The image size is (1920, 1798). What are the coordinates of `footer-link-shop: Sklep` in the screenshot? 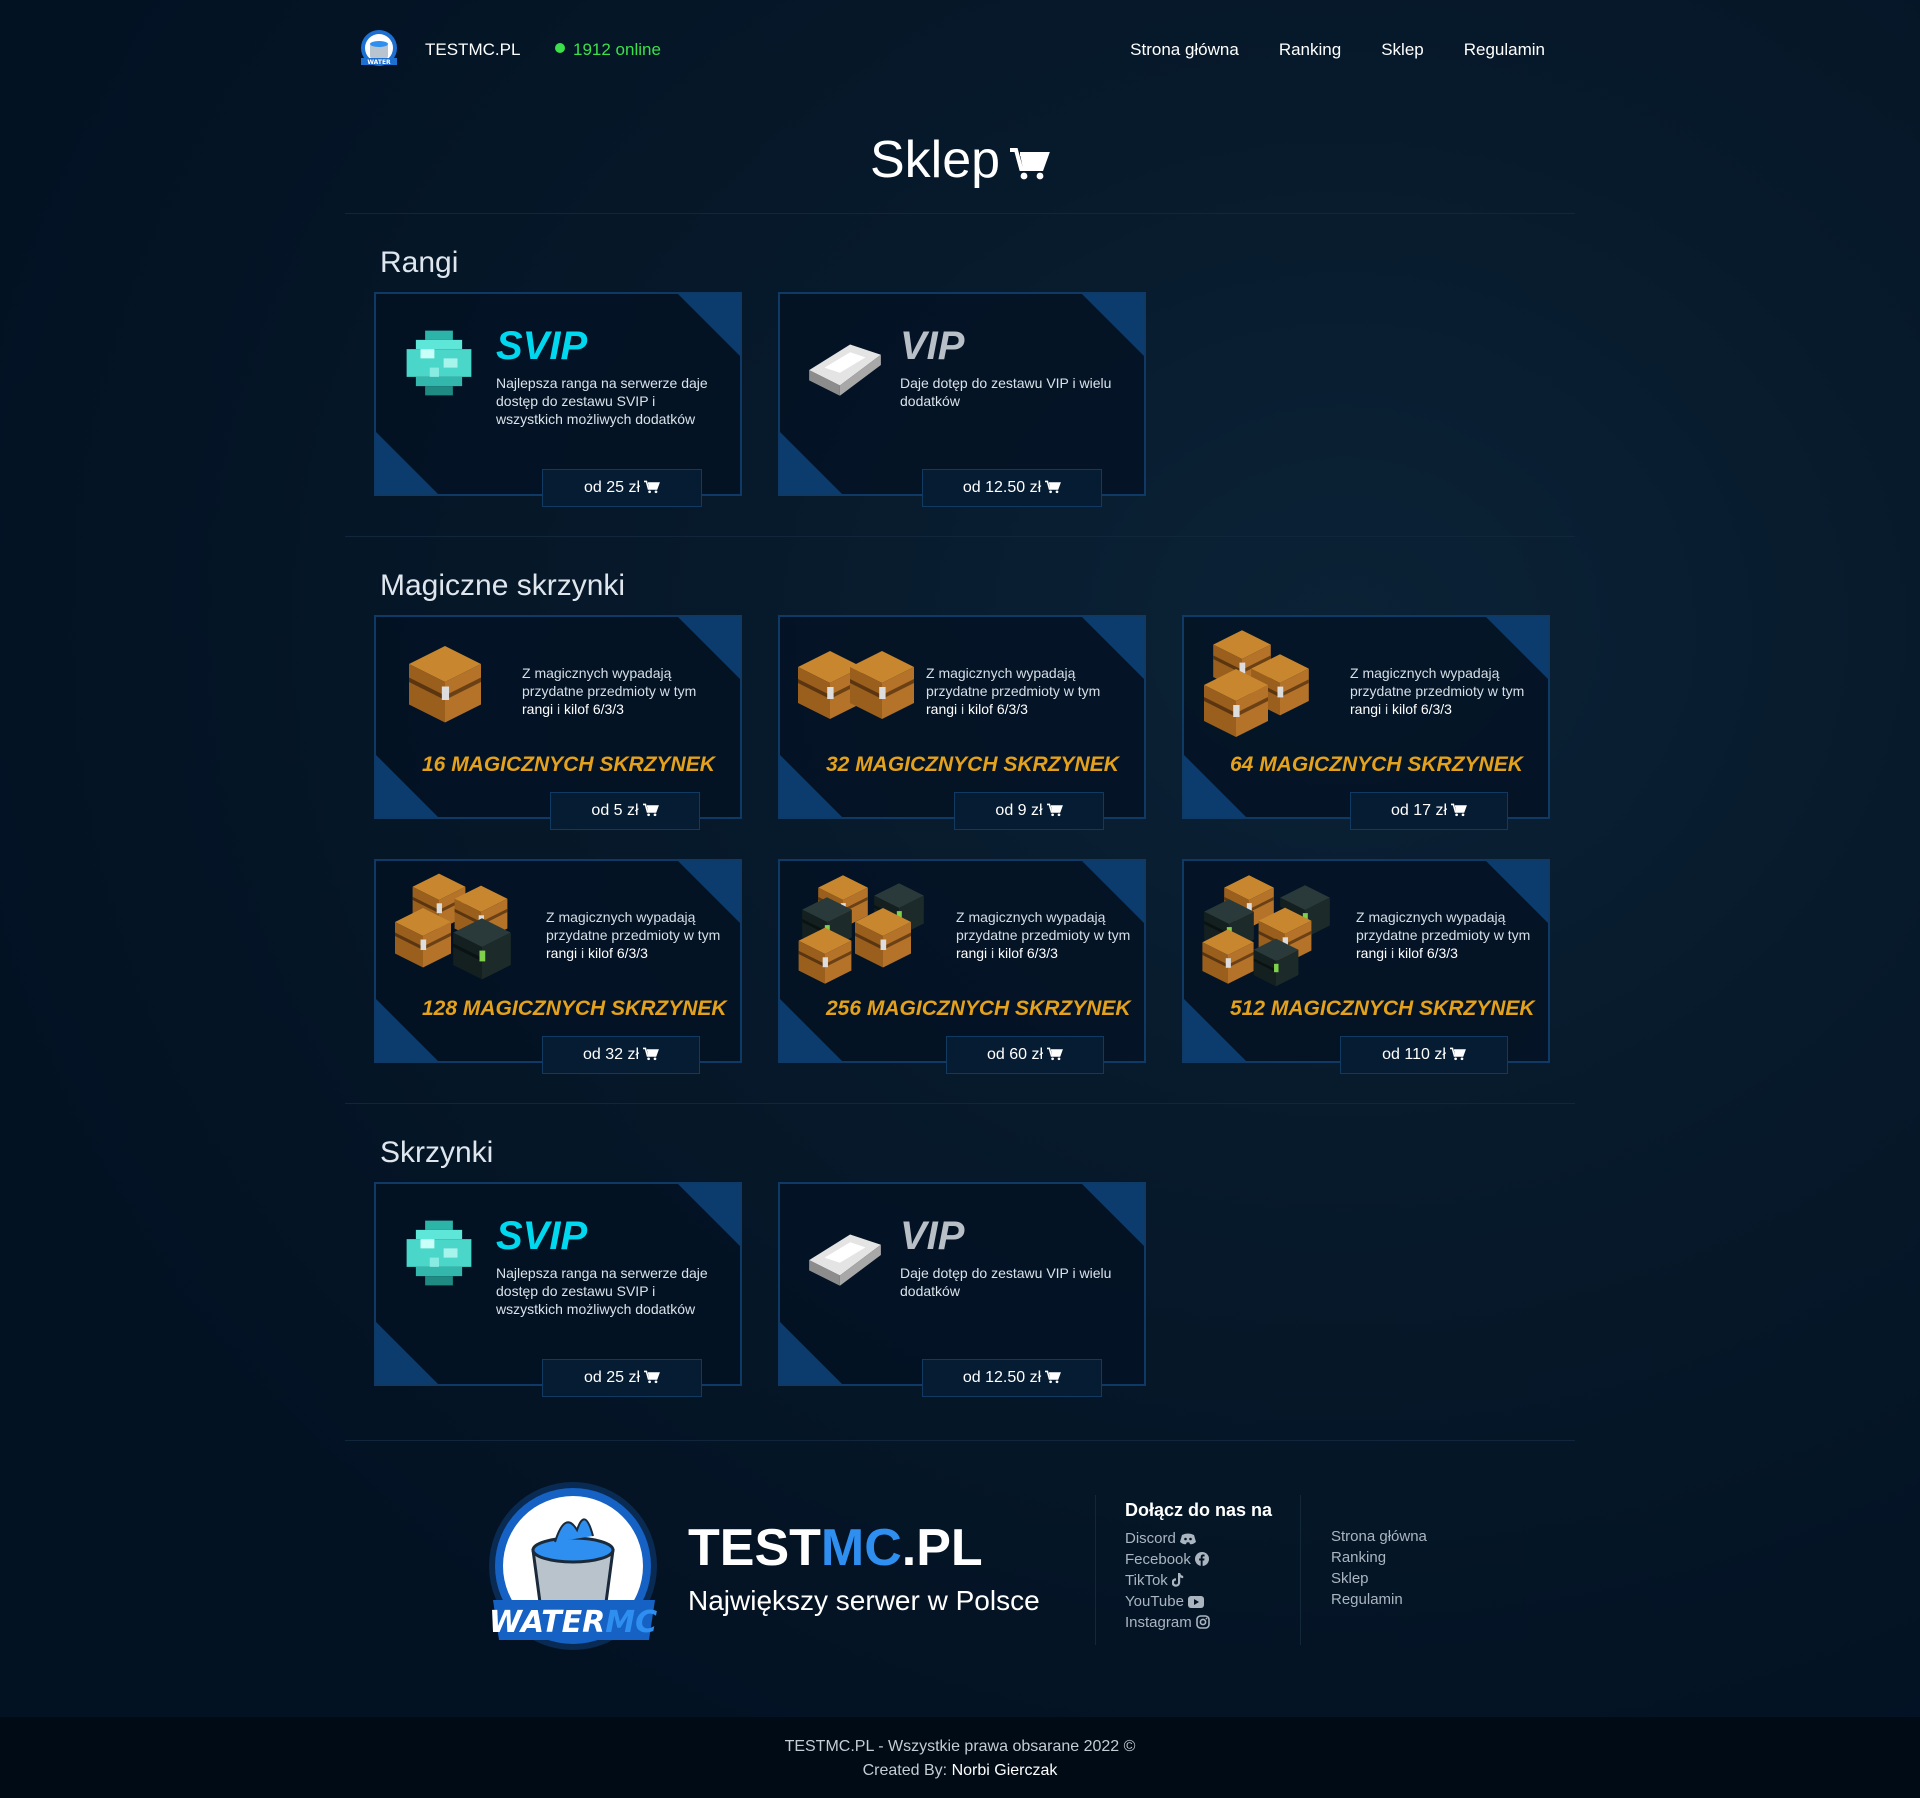 It's located at (1379, 1578).